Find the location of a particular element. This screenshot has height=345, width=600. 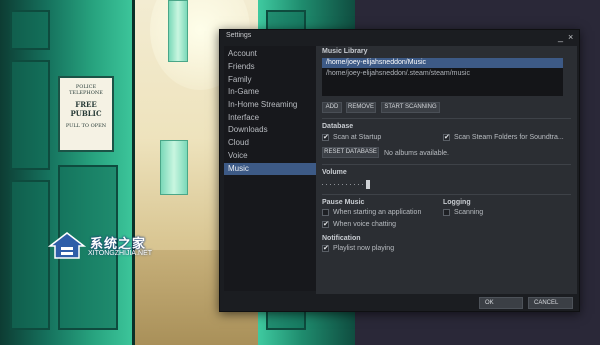

checkbox-label: Scan at Startup is located at coordinates (357, 137).